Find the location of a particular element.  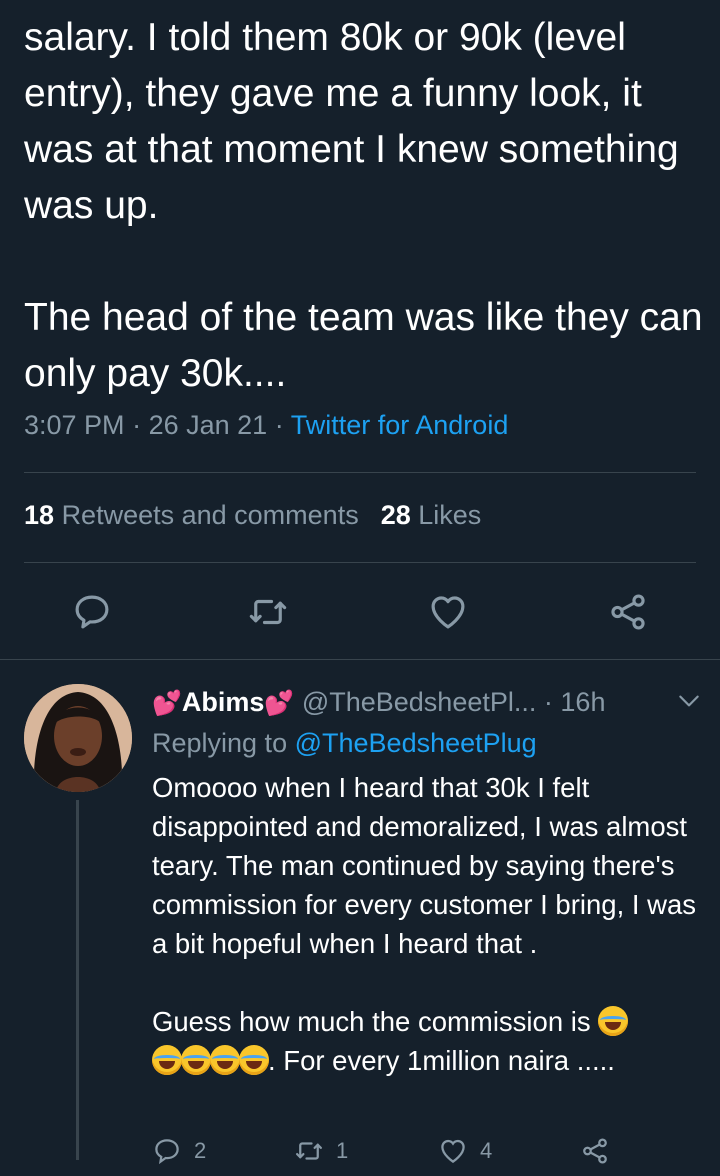

tweet-time: 3:07 PM is located at coordinates (74, 425).